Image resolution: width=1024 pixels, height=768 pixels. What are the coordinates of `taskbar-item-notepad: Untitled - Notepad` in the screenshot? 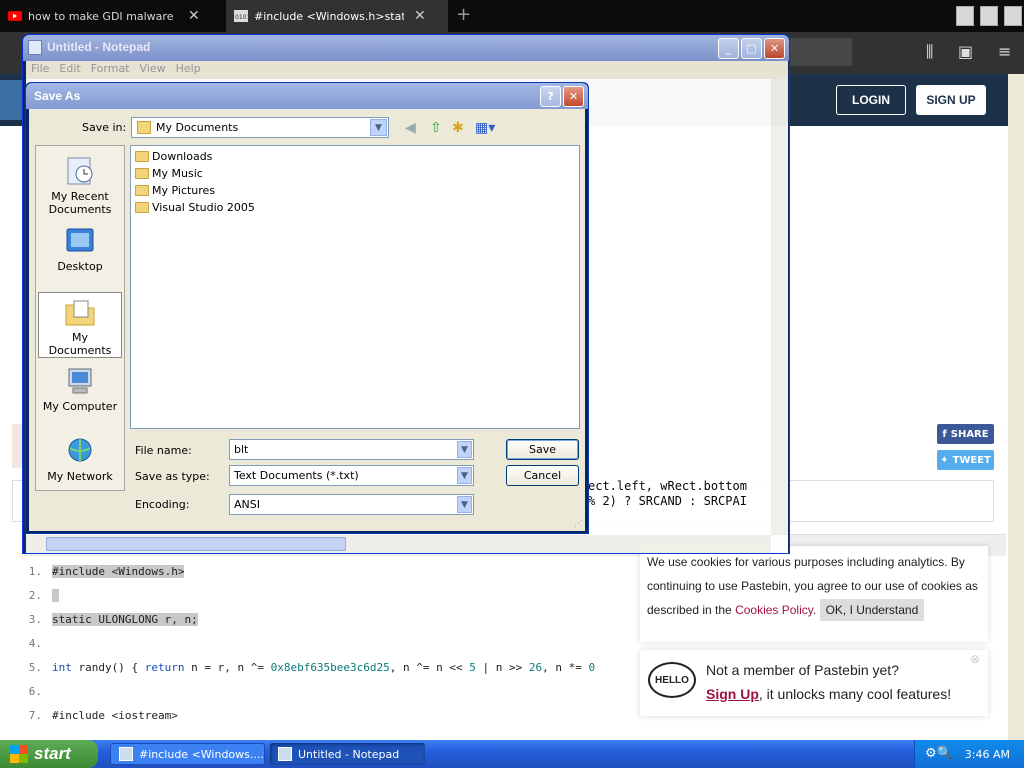 It's located at (347, 754).